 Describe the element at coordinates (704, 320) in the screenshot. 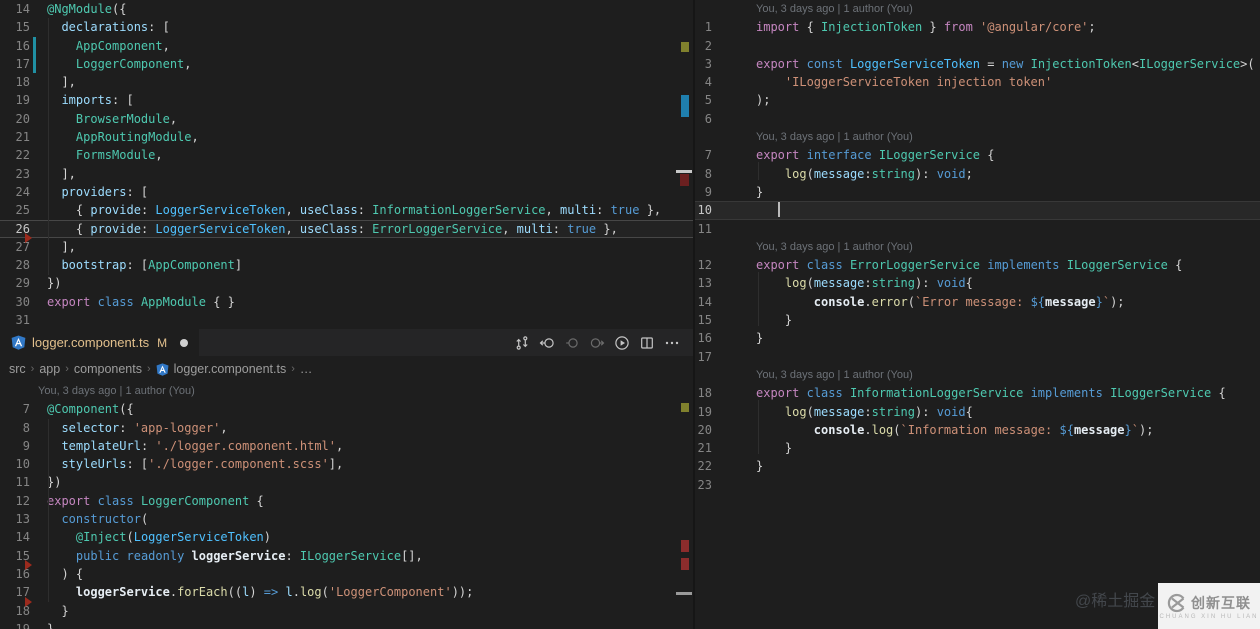

I see `line-number: 15` at that location.